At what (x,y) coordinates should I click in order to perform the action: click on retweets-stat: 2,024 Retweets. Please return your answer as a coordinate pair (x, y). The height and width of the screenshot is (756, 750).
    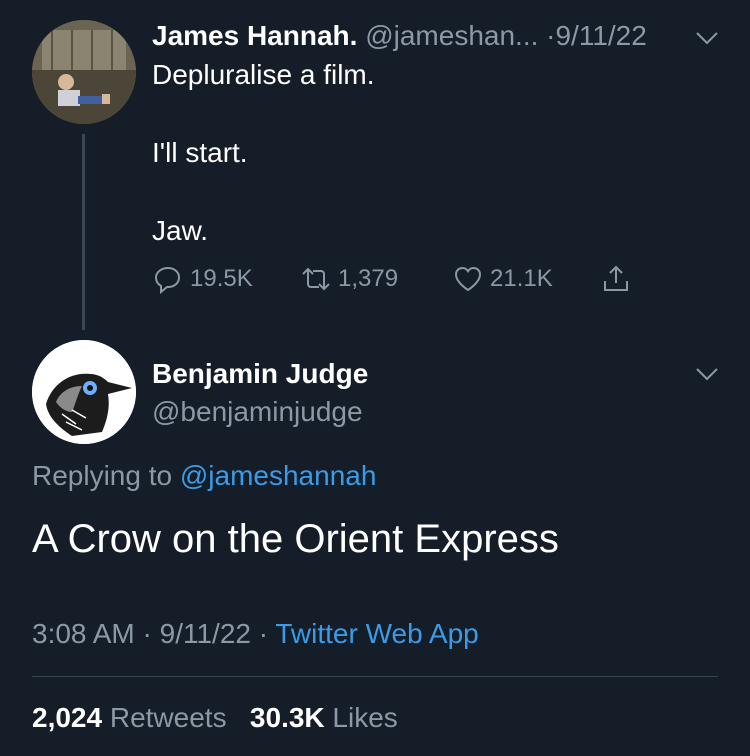
    Looking at the image, I should click on (129, 717).